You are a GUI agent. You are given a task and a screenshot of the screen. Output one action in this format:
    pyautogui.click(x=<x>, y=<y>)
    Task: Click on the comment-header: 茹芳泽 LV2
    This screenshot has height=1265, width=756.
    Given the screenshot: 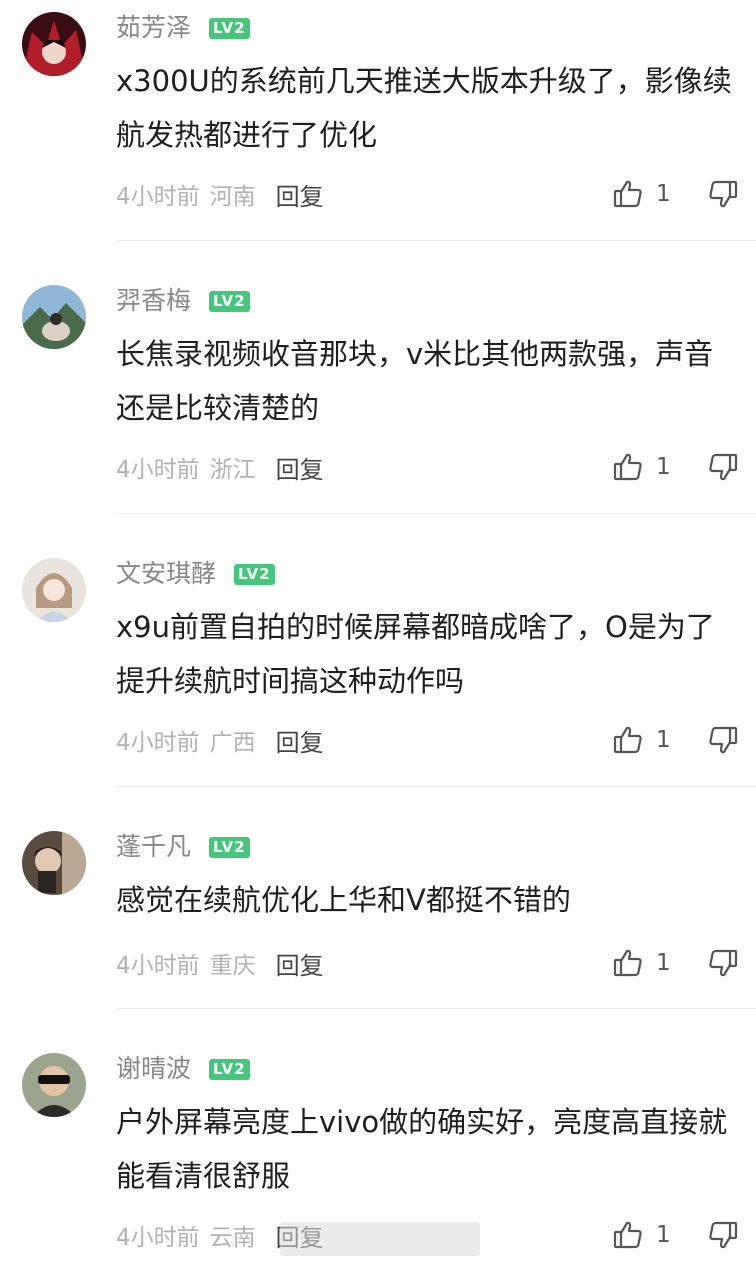 What is the action you would take?
    pyautogui.click(x=183, y=28)
    